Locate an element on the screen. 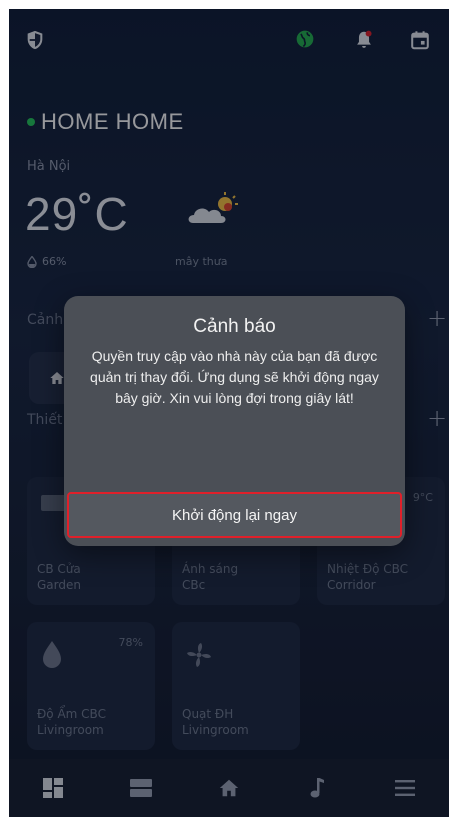 The height and width of the screenshot is (817, 458). restart-now-button: Khởi động lại ngay is located at coordinates (234, 515).